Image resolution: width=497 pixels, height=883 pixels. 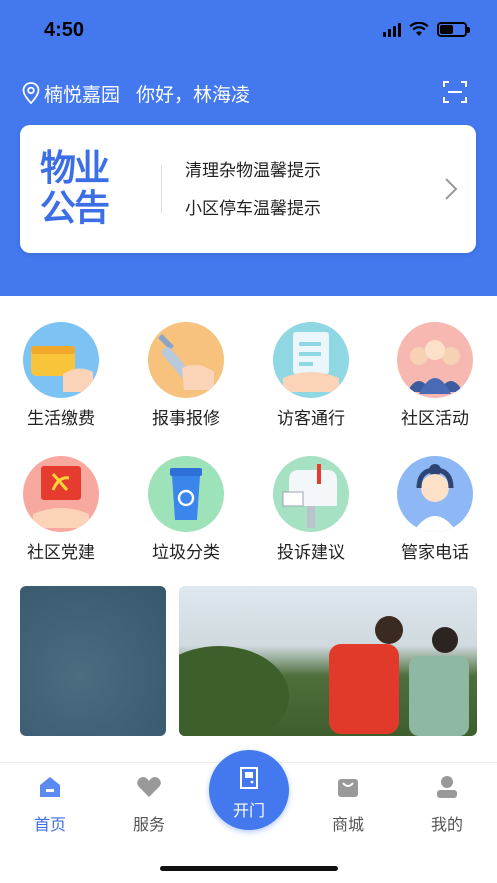 I want to click on door-icon, so click(x=249, y=778).